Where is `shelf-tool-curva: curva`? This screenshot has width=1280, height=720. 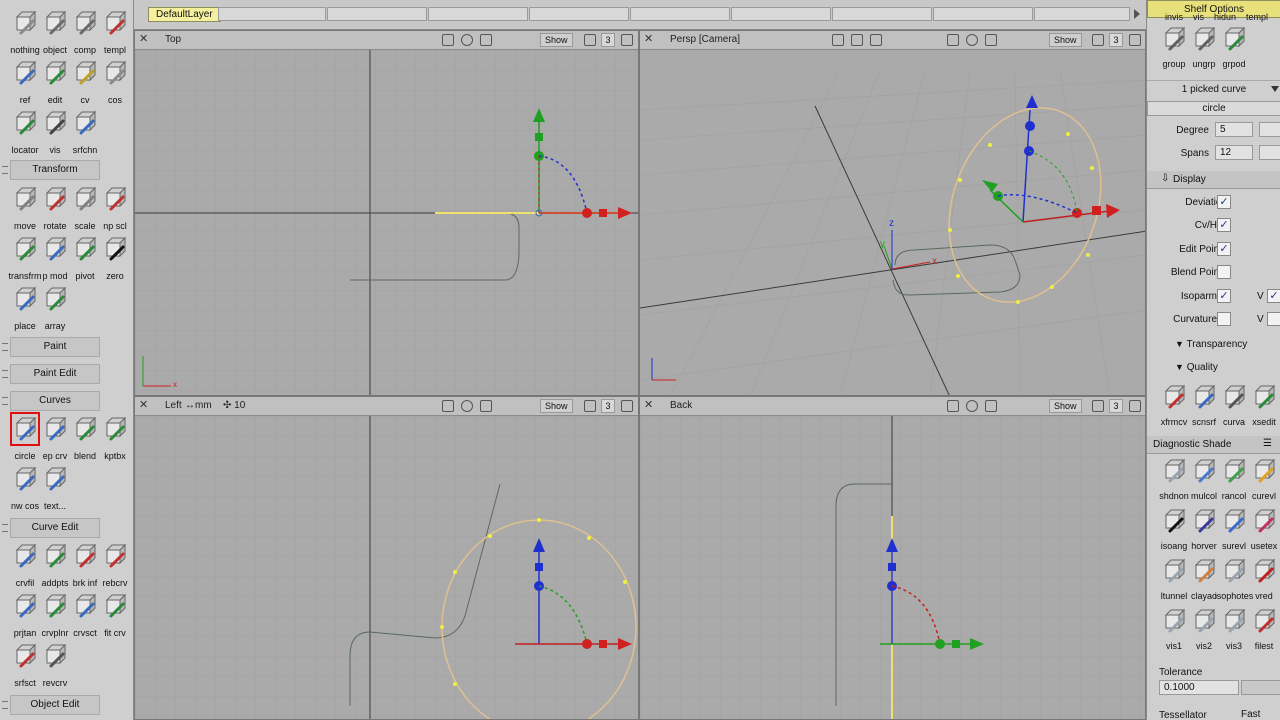
shelf-tool-curva: curva is located at coordinates (1234, 406).